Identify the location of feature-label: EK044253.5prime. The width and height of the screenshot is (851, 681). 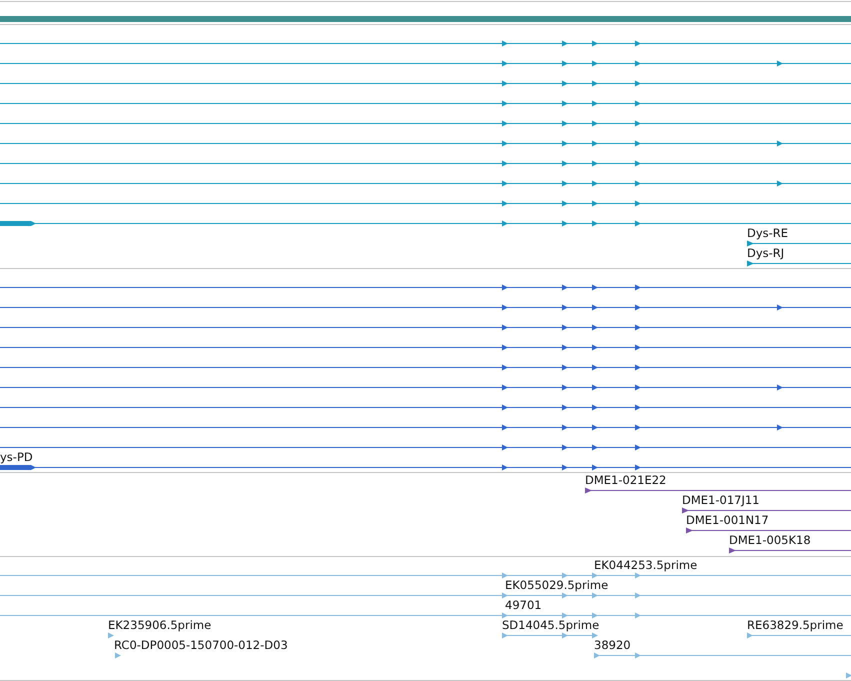
(646, 565).